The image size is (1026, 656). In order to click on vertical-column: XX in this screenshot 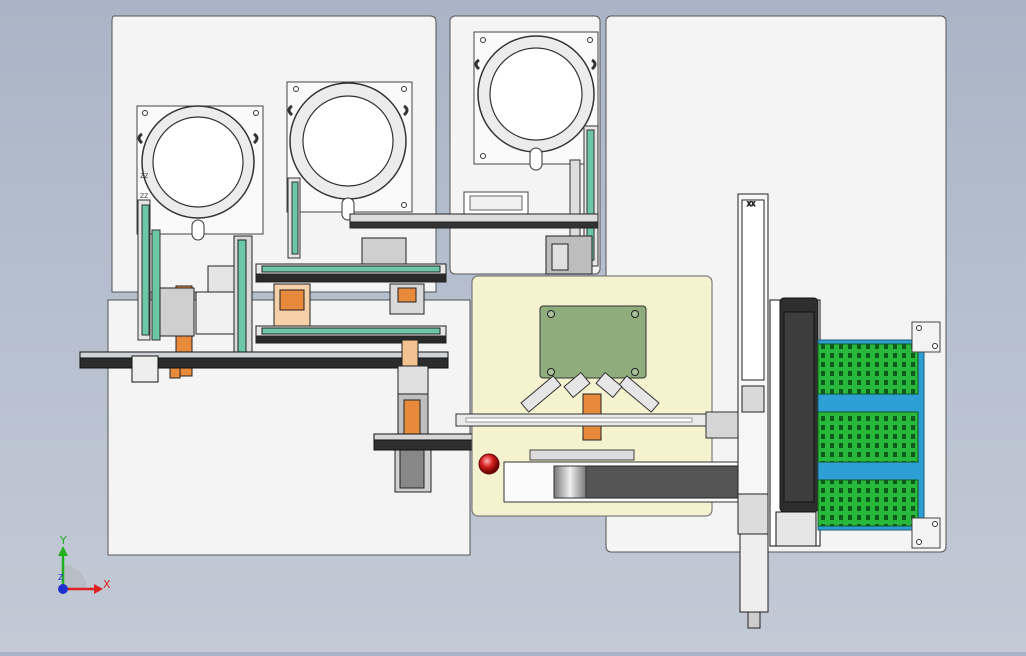, I will do `click(753, 411)`.